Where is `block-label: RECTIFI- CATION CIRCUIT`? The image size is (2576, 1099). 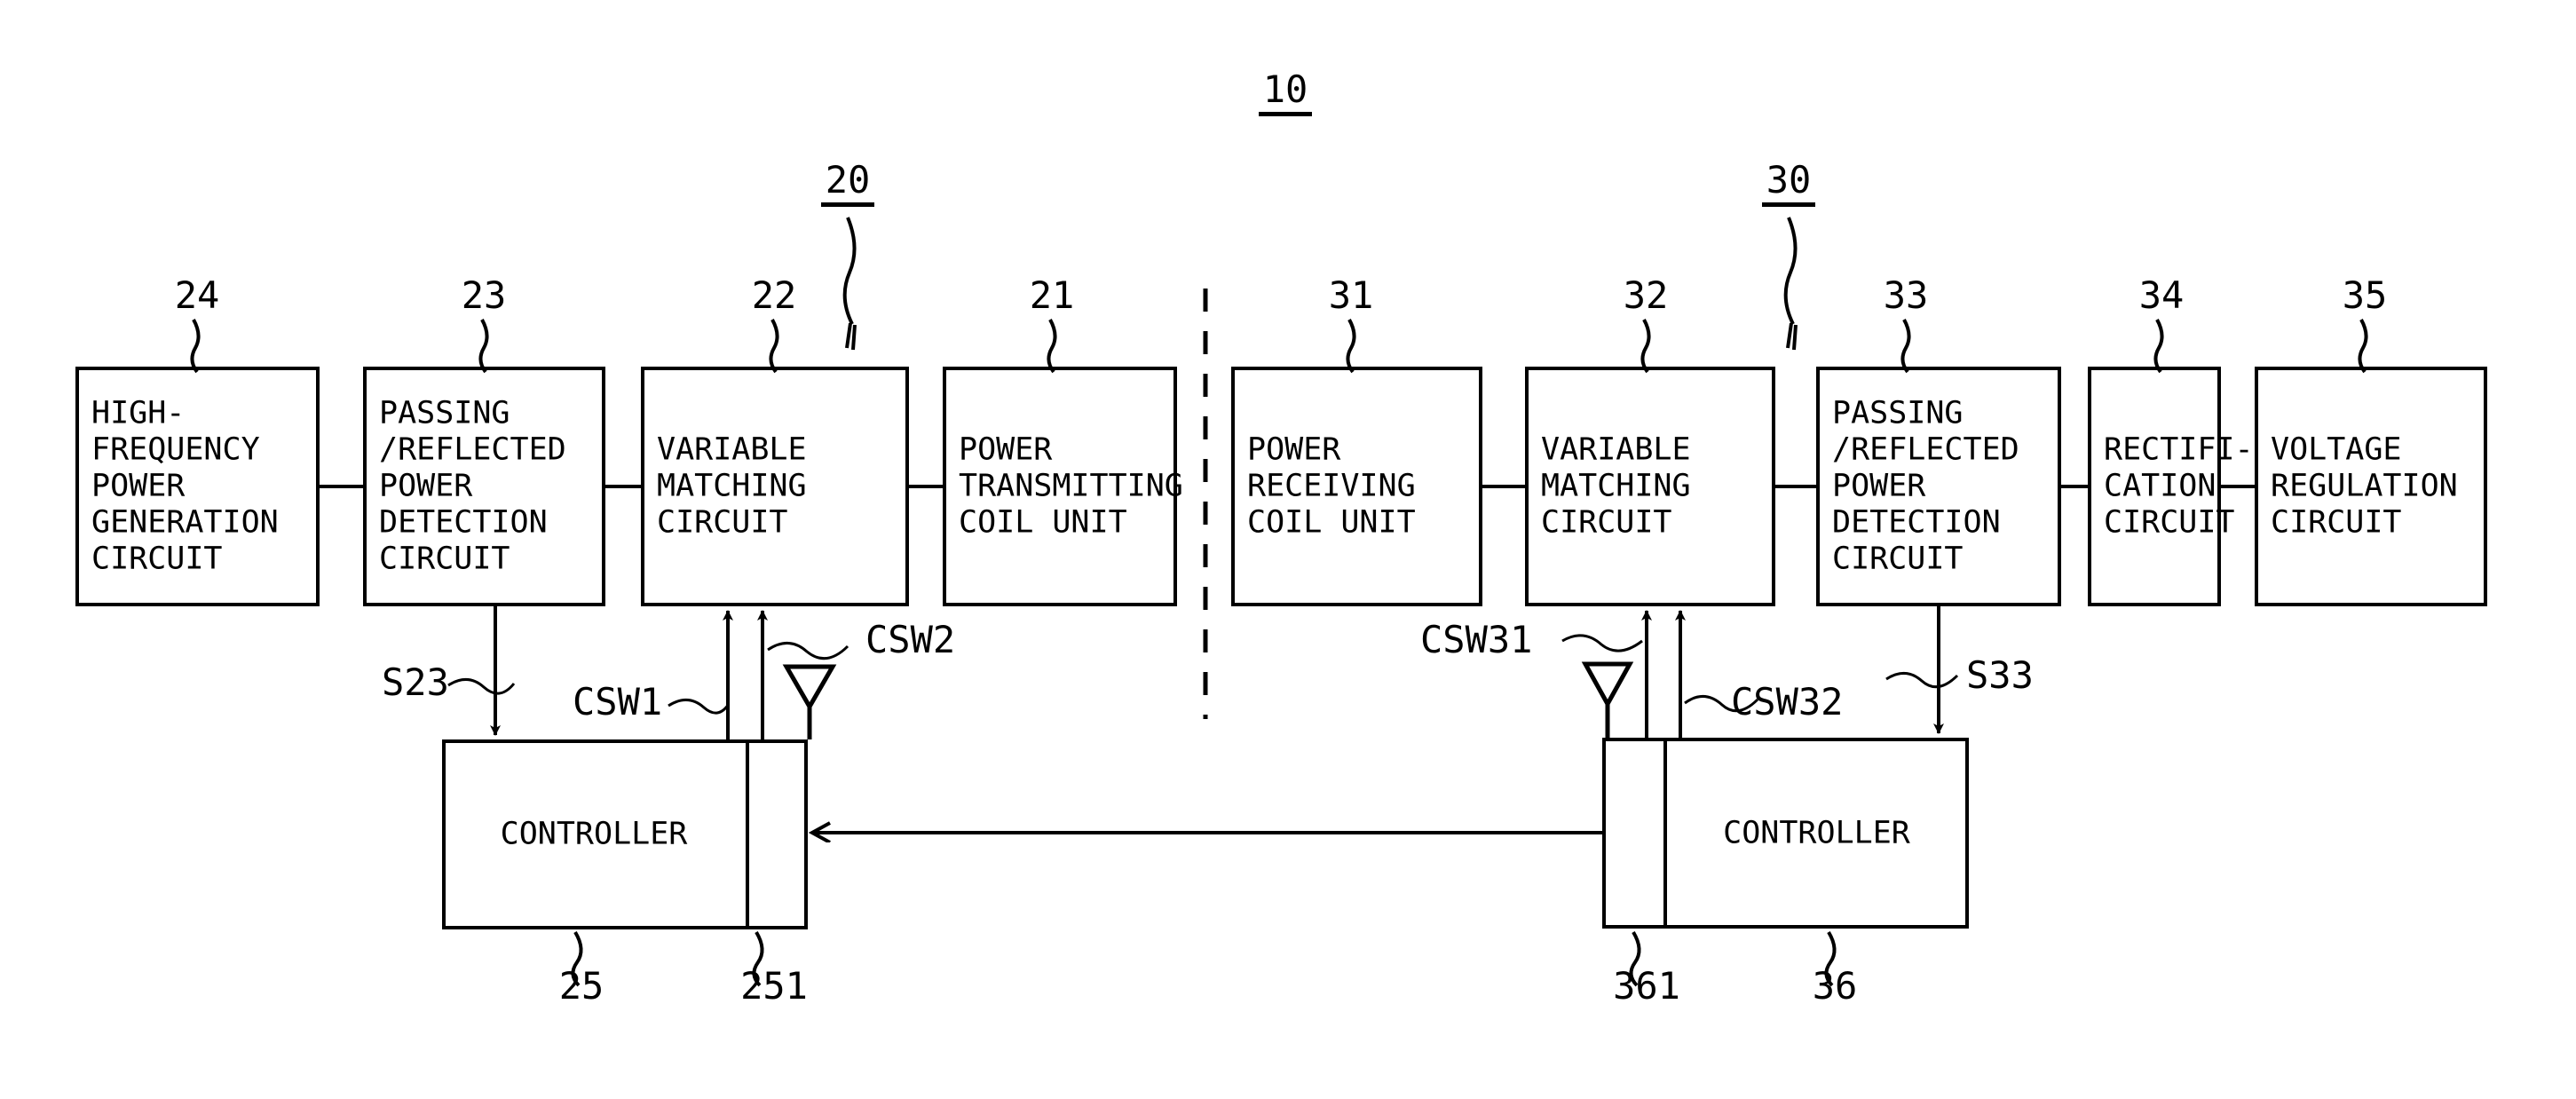 block-label: RECTIFI- CATION CIRCUIT is located at coordinates (2179, 486).